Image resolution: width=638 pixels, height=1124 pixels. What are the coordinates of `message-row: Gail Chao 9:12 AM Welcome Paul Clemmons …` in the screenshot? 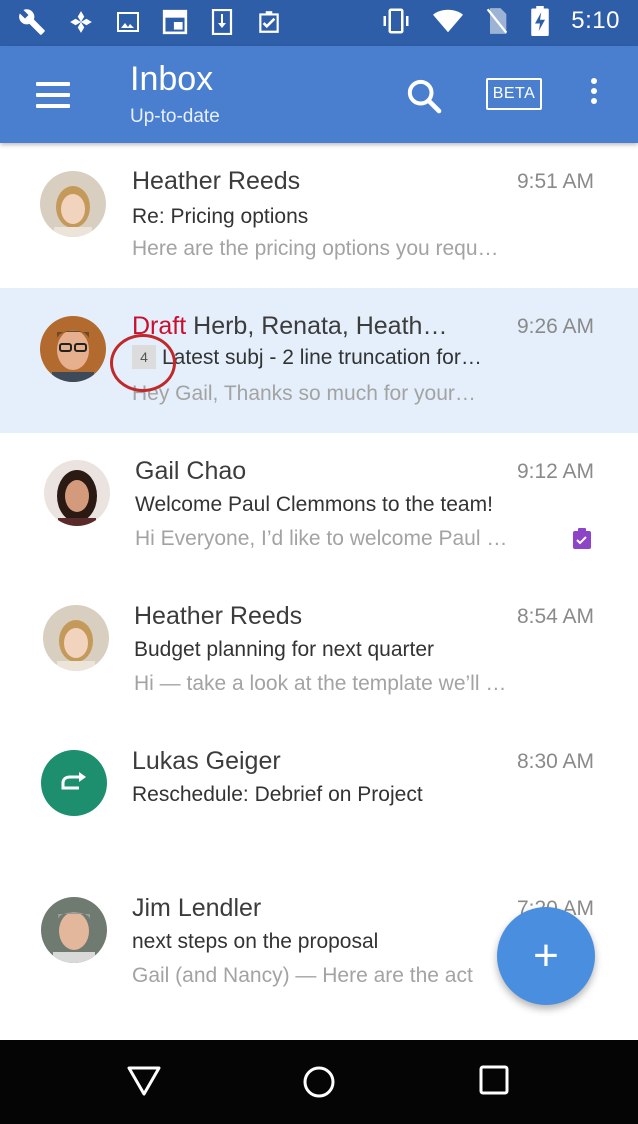 It's located at (319, 505).